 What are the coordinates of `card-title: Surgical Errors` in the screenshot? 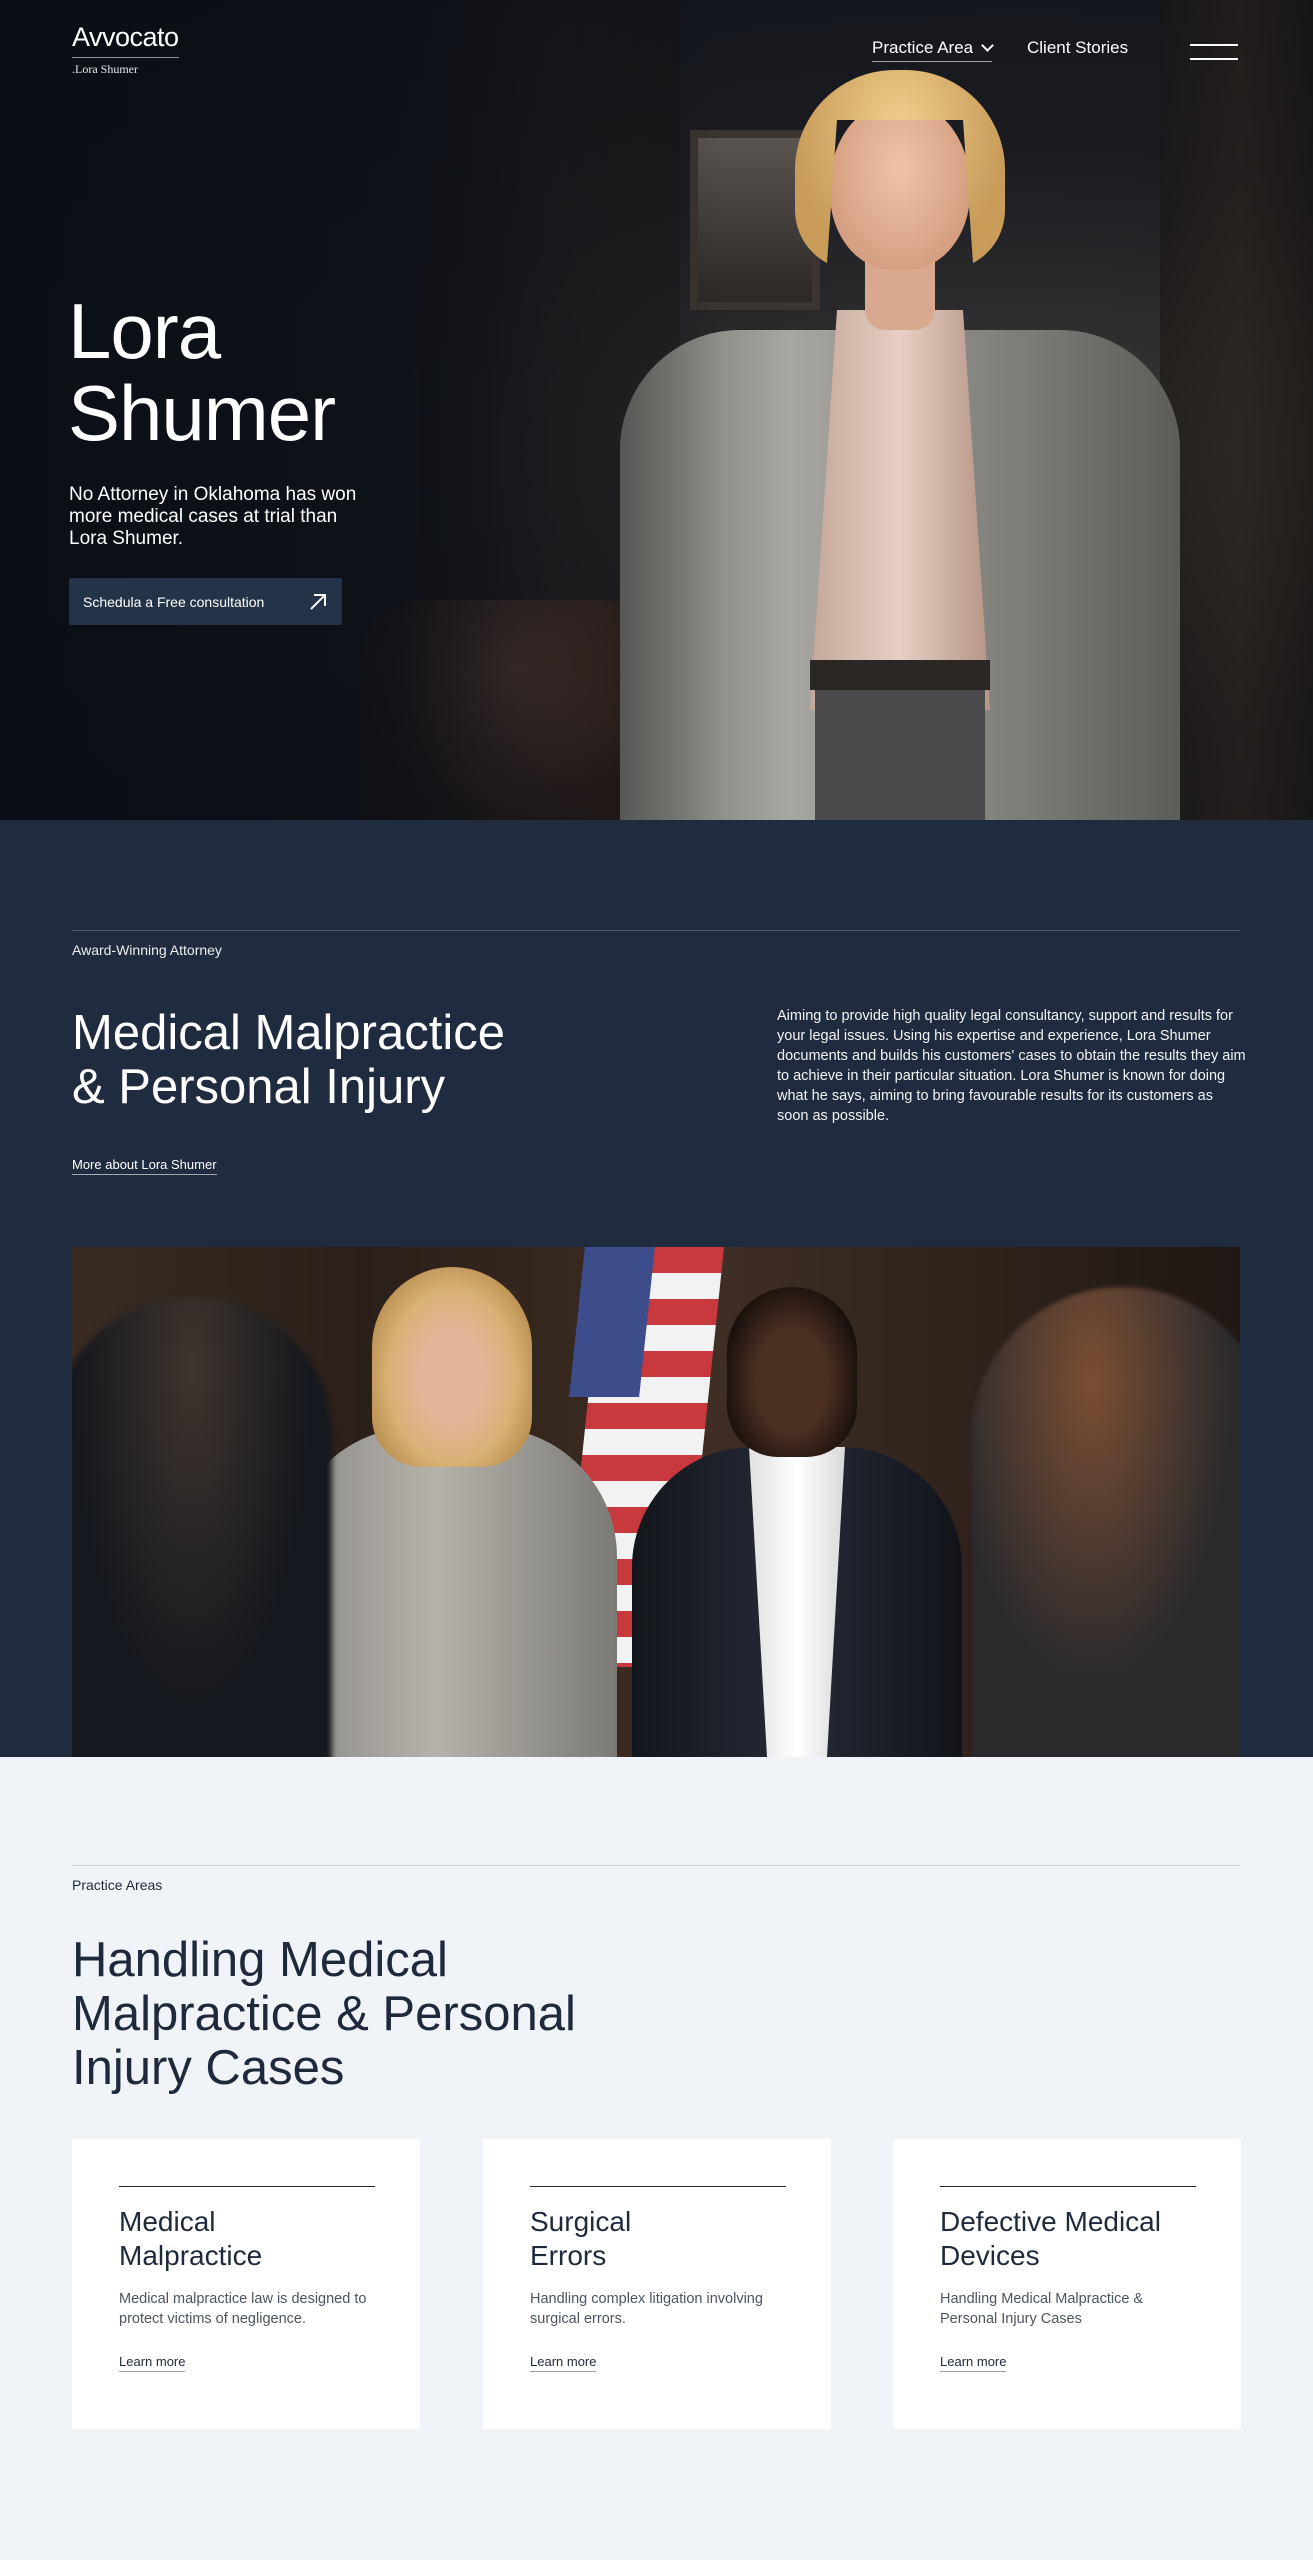 It's located at (657, 2239).